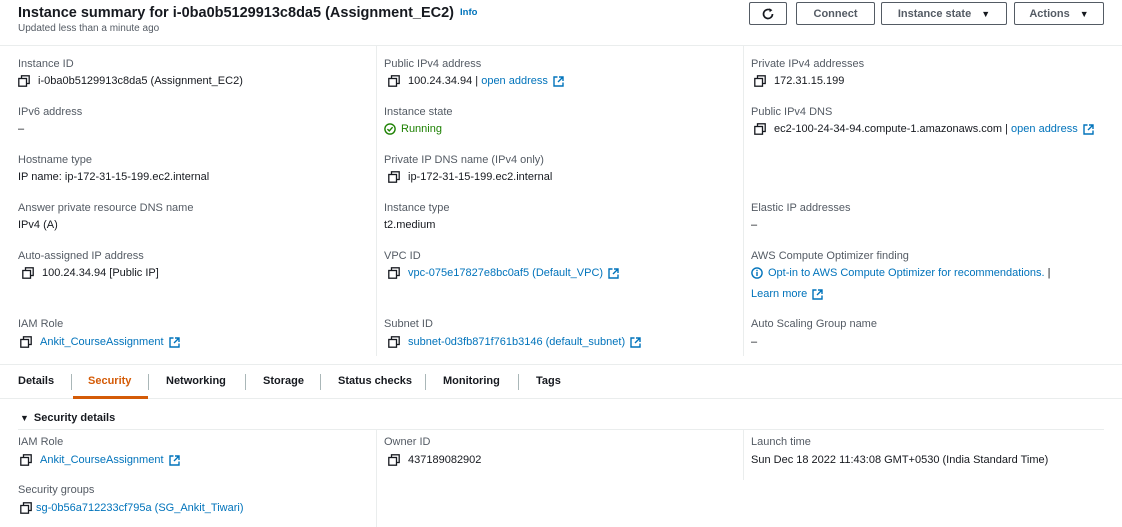  I want to click on private-dns-label: Private IP DNS name (IPv4 only), so click(464, 160).